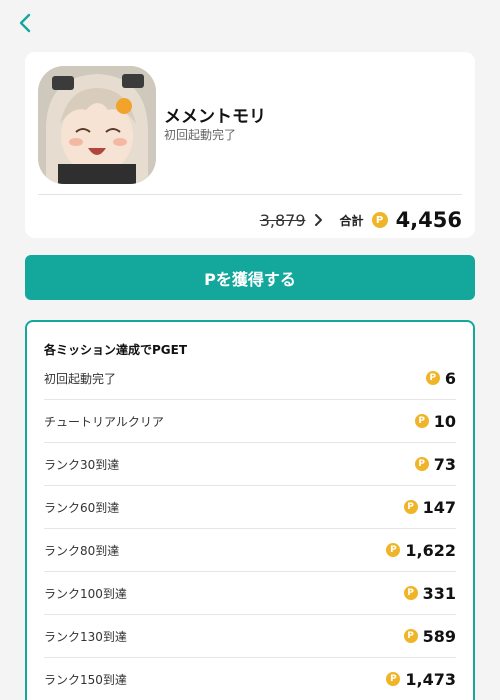 The width and height of the screenshot is (500, 700). Describe the element at coordinates (250, 679) in the screenshot. I see `list-item: ランク150到達 P 1,473` at that location.